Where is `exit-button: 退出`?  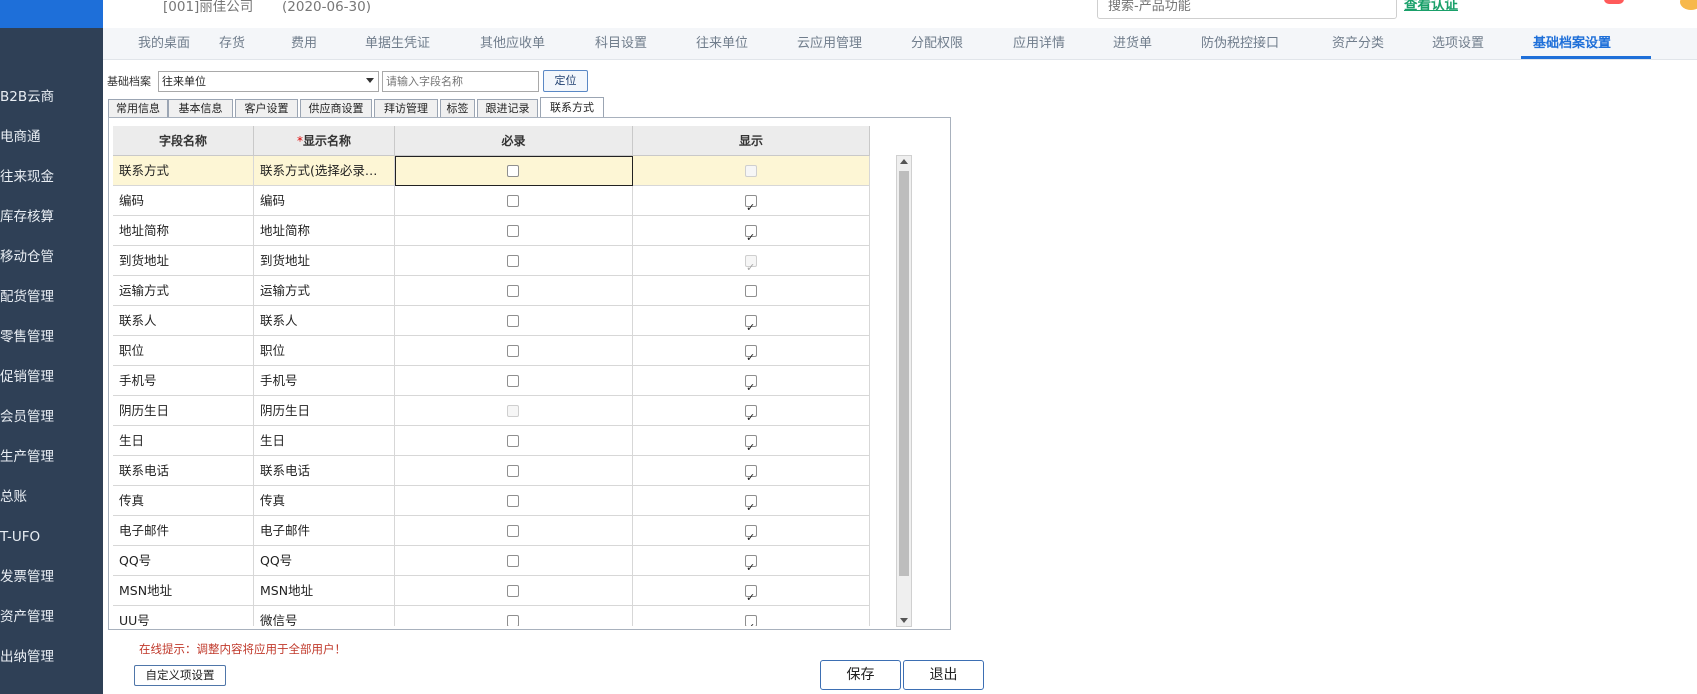
exit-button: 退出 is located at coordinates (943, 675).